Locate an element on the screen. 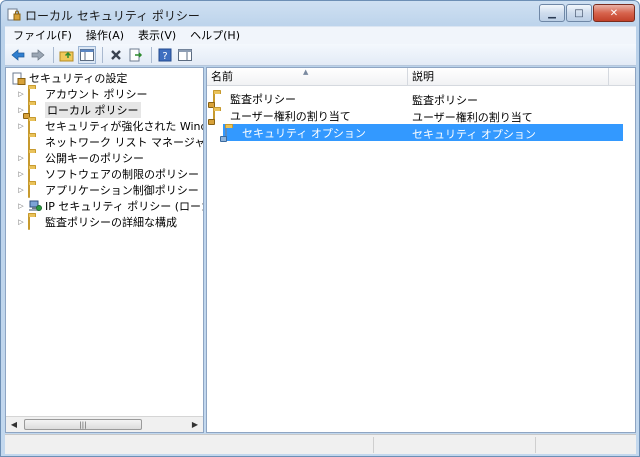  tree-root: セキュリティの設定 is located at coordinates (68, 78).